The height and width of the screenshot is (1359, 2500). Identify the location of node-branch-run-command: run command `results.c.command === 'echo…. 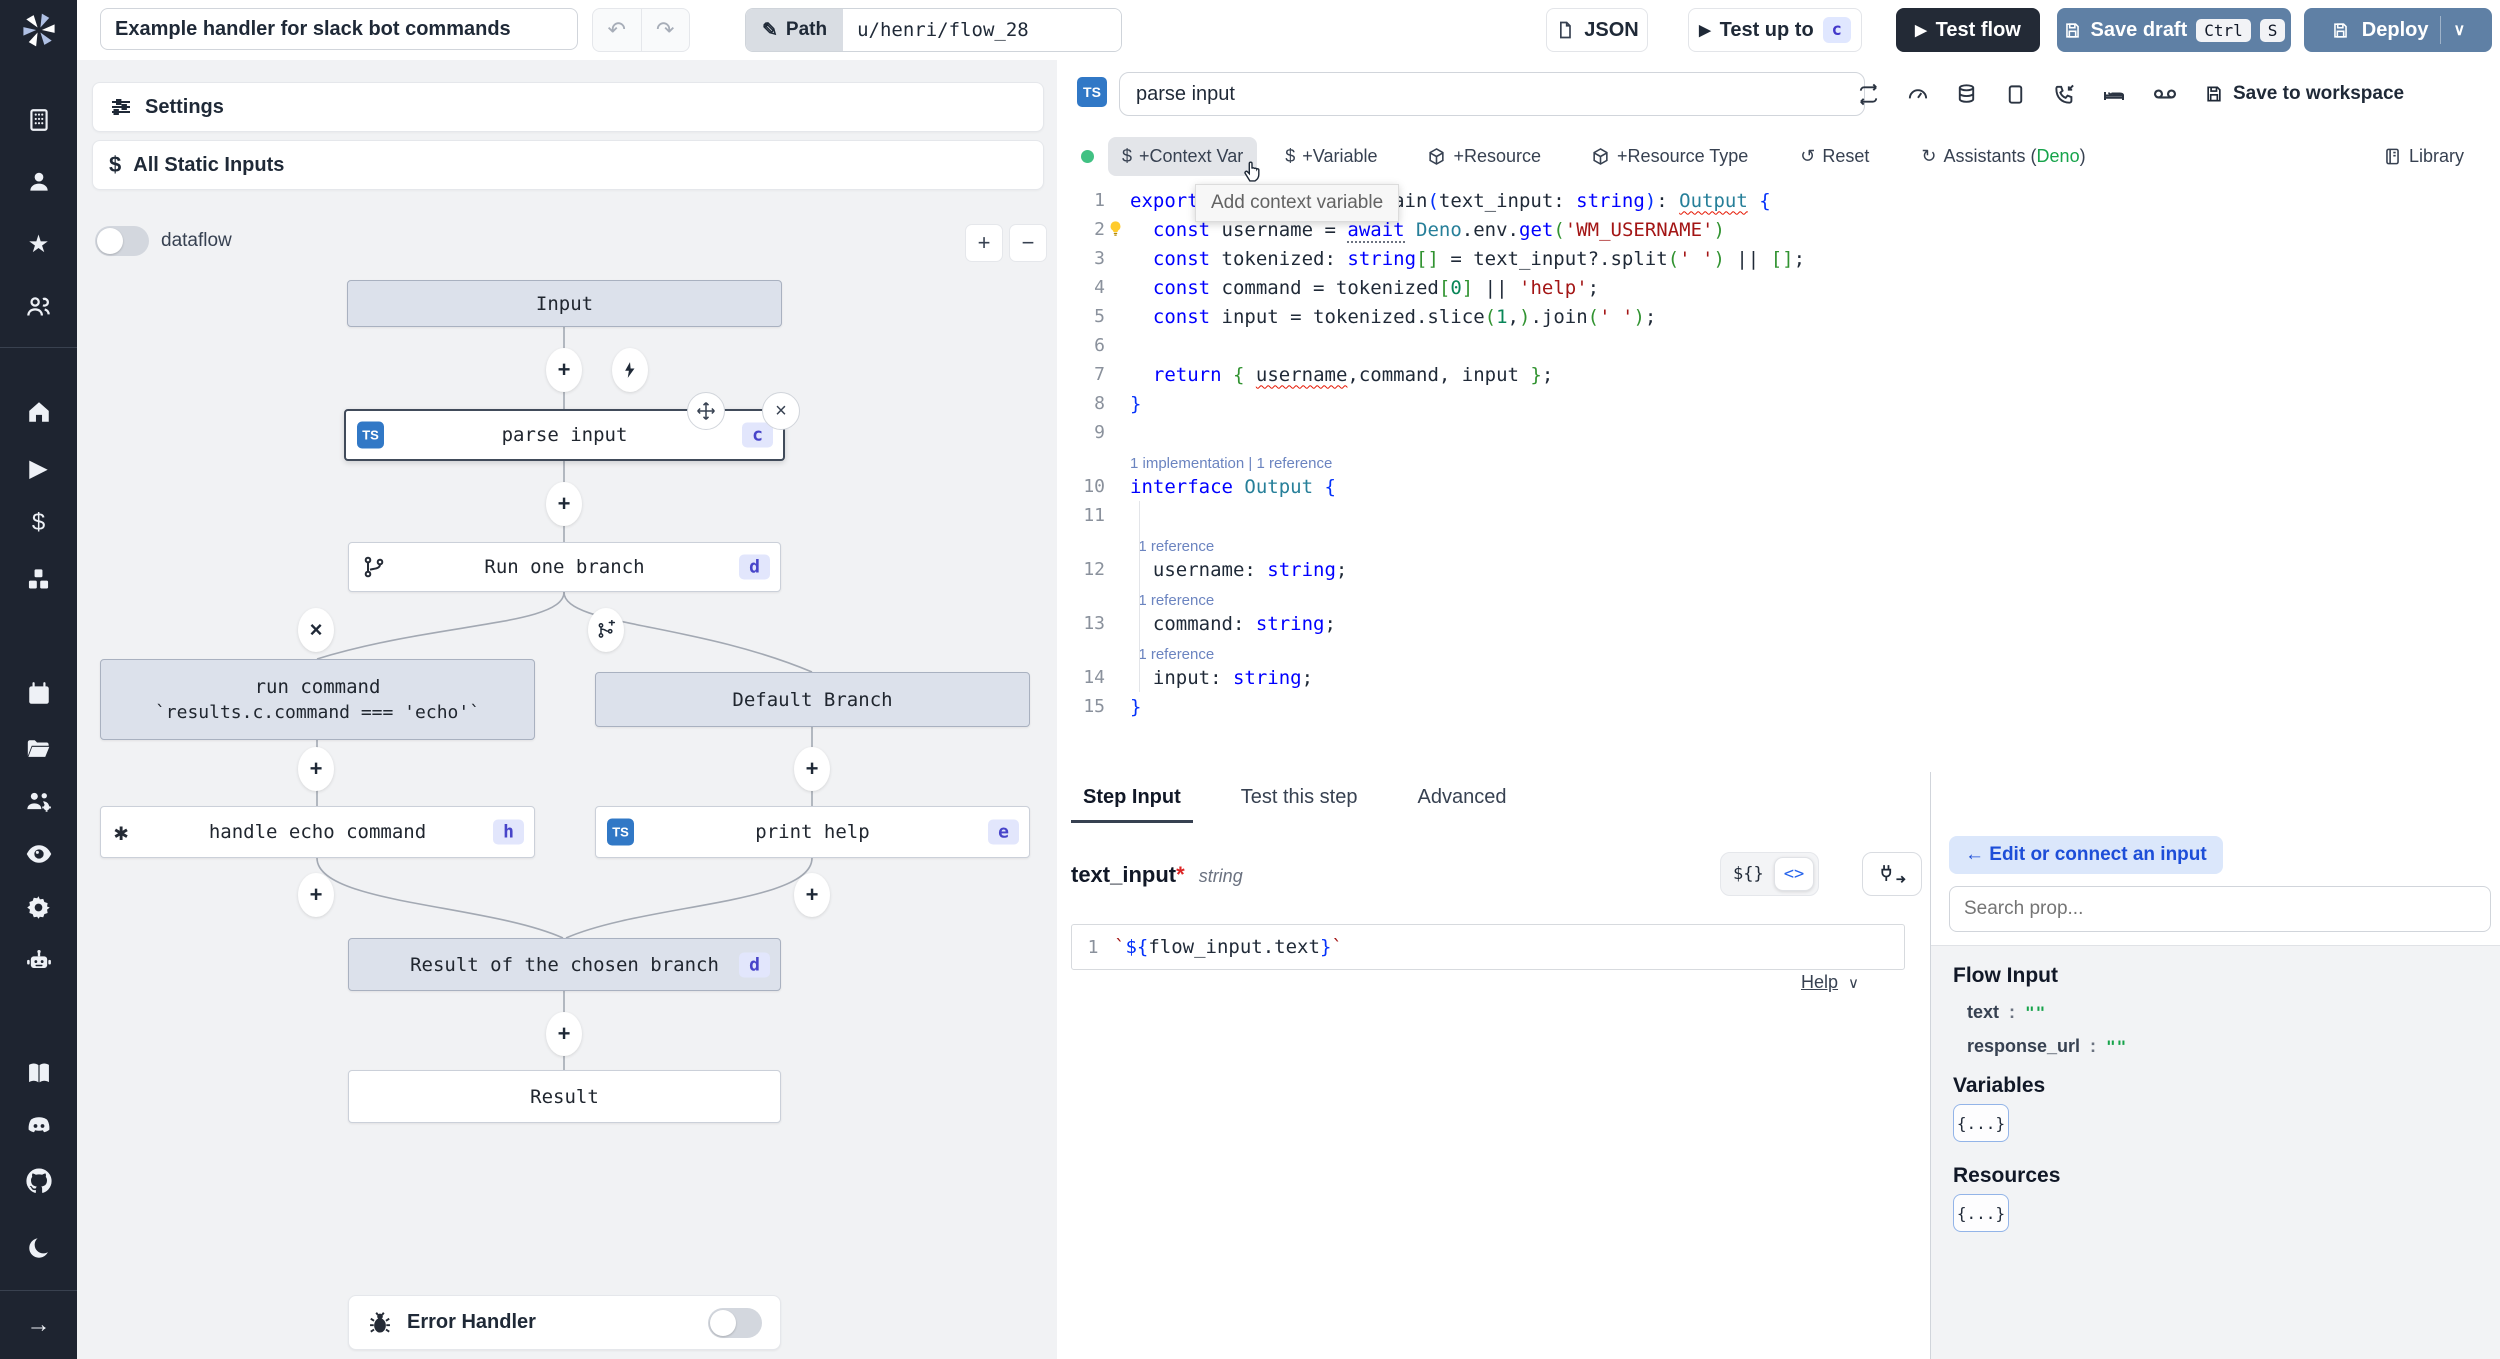
(317, 699).